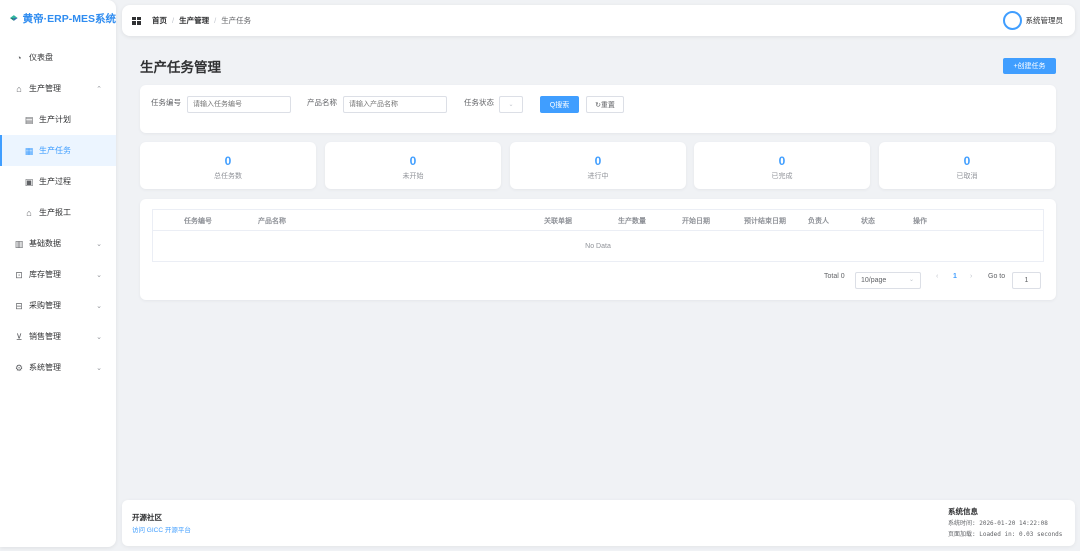 The height and width of the screenshot is (551, 1080). What do you see at coordinates (479, 102) in the screenshot?
I see `task-status-label: 任务状态` at bounding box center [479, 102].